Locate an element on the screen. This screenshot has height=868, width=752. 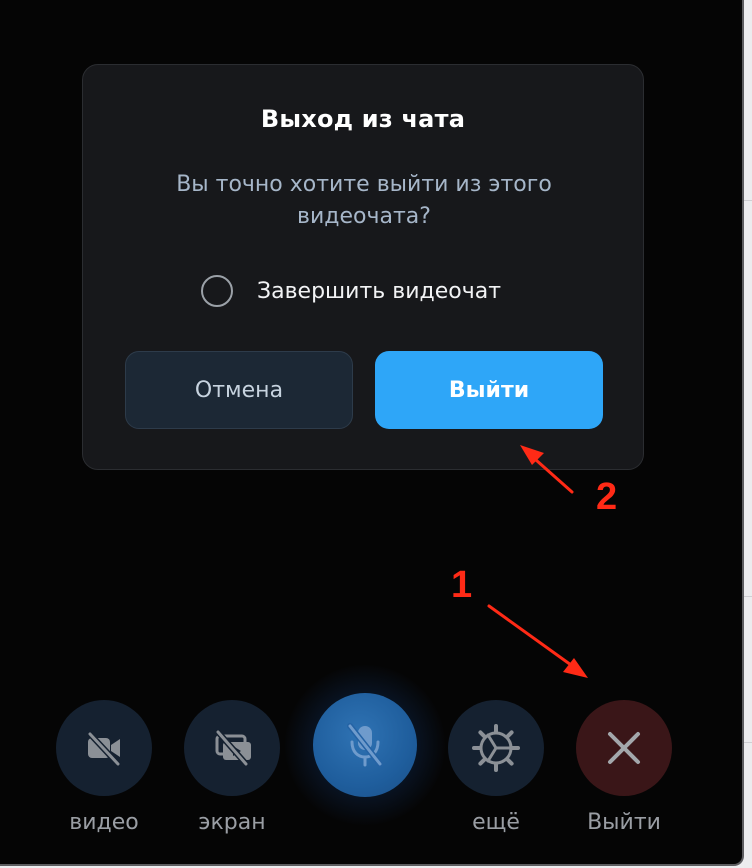
leave-label: Выйти is located at coordinates (624, 822).